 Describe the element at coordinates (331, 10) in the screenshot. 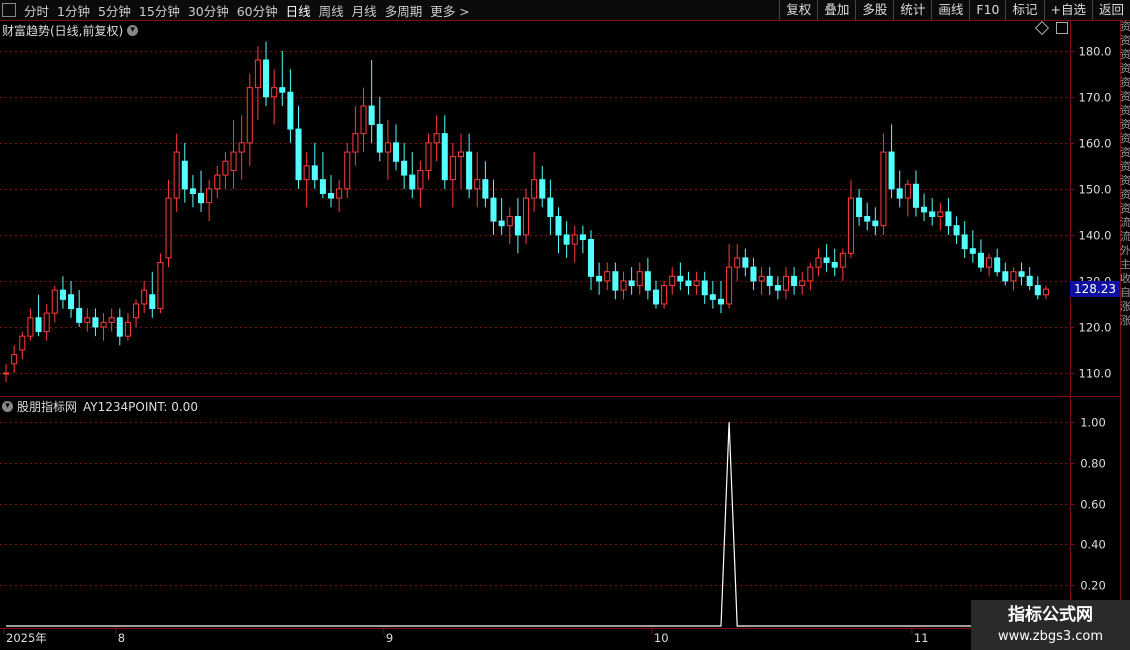

I see `period-weekly: 周线` at that location.